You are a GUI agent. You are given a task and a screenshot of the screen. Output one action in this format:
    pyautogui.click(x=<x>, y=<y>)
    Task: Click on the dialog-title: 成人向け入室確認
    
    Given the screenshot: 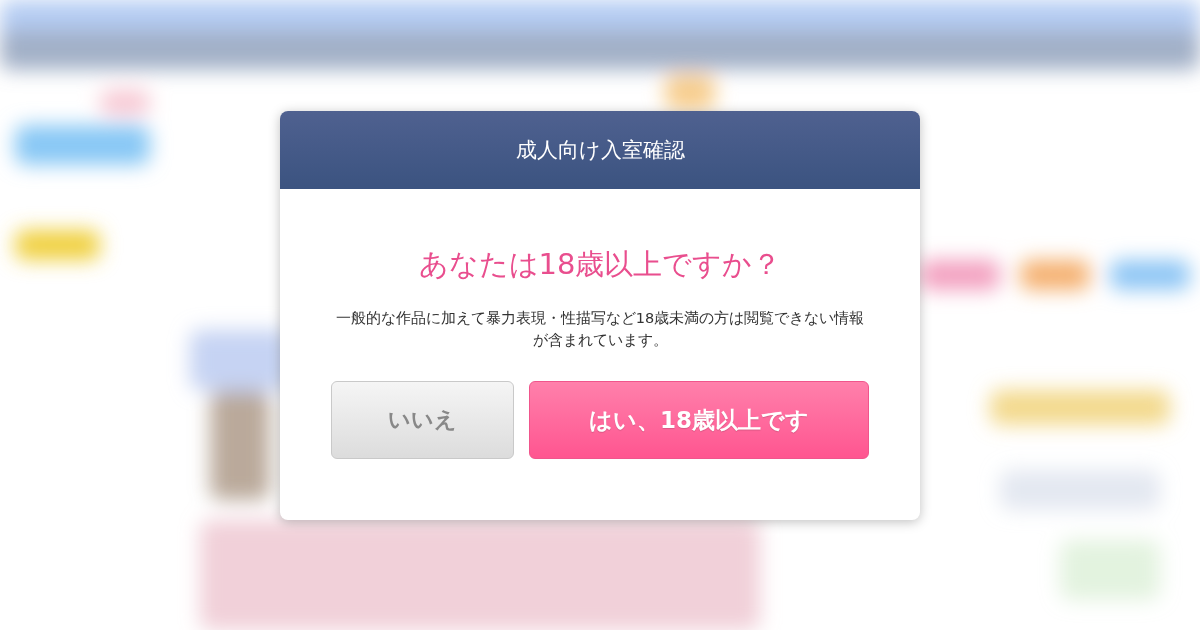 What is the action you would take?
    pyautogui.click(x=600, y=150)
    